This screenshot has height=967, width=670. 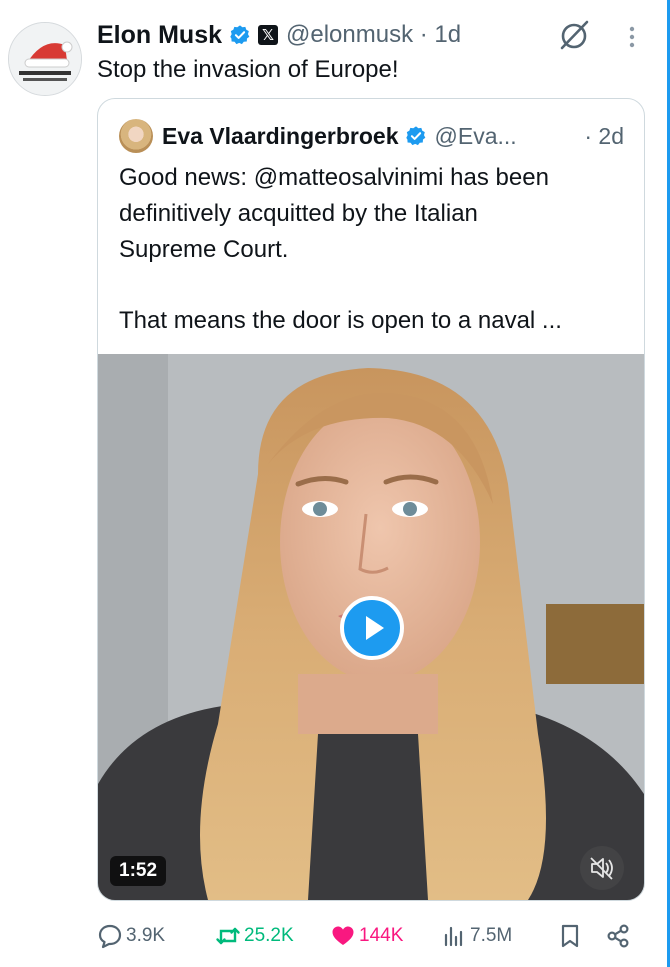 What do you see at coordinates (373, 35) in the screenshot?
I see `author-handle-time: @elonmusk · 1d` at bounding box center [373, 35].